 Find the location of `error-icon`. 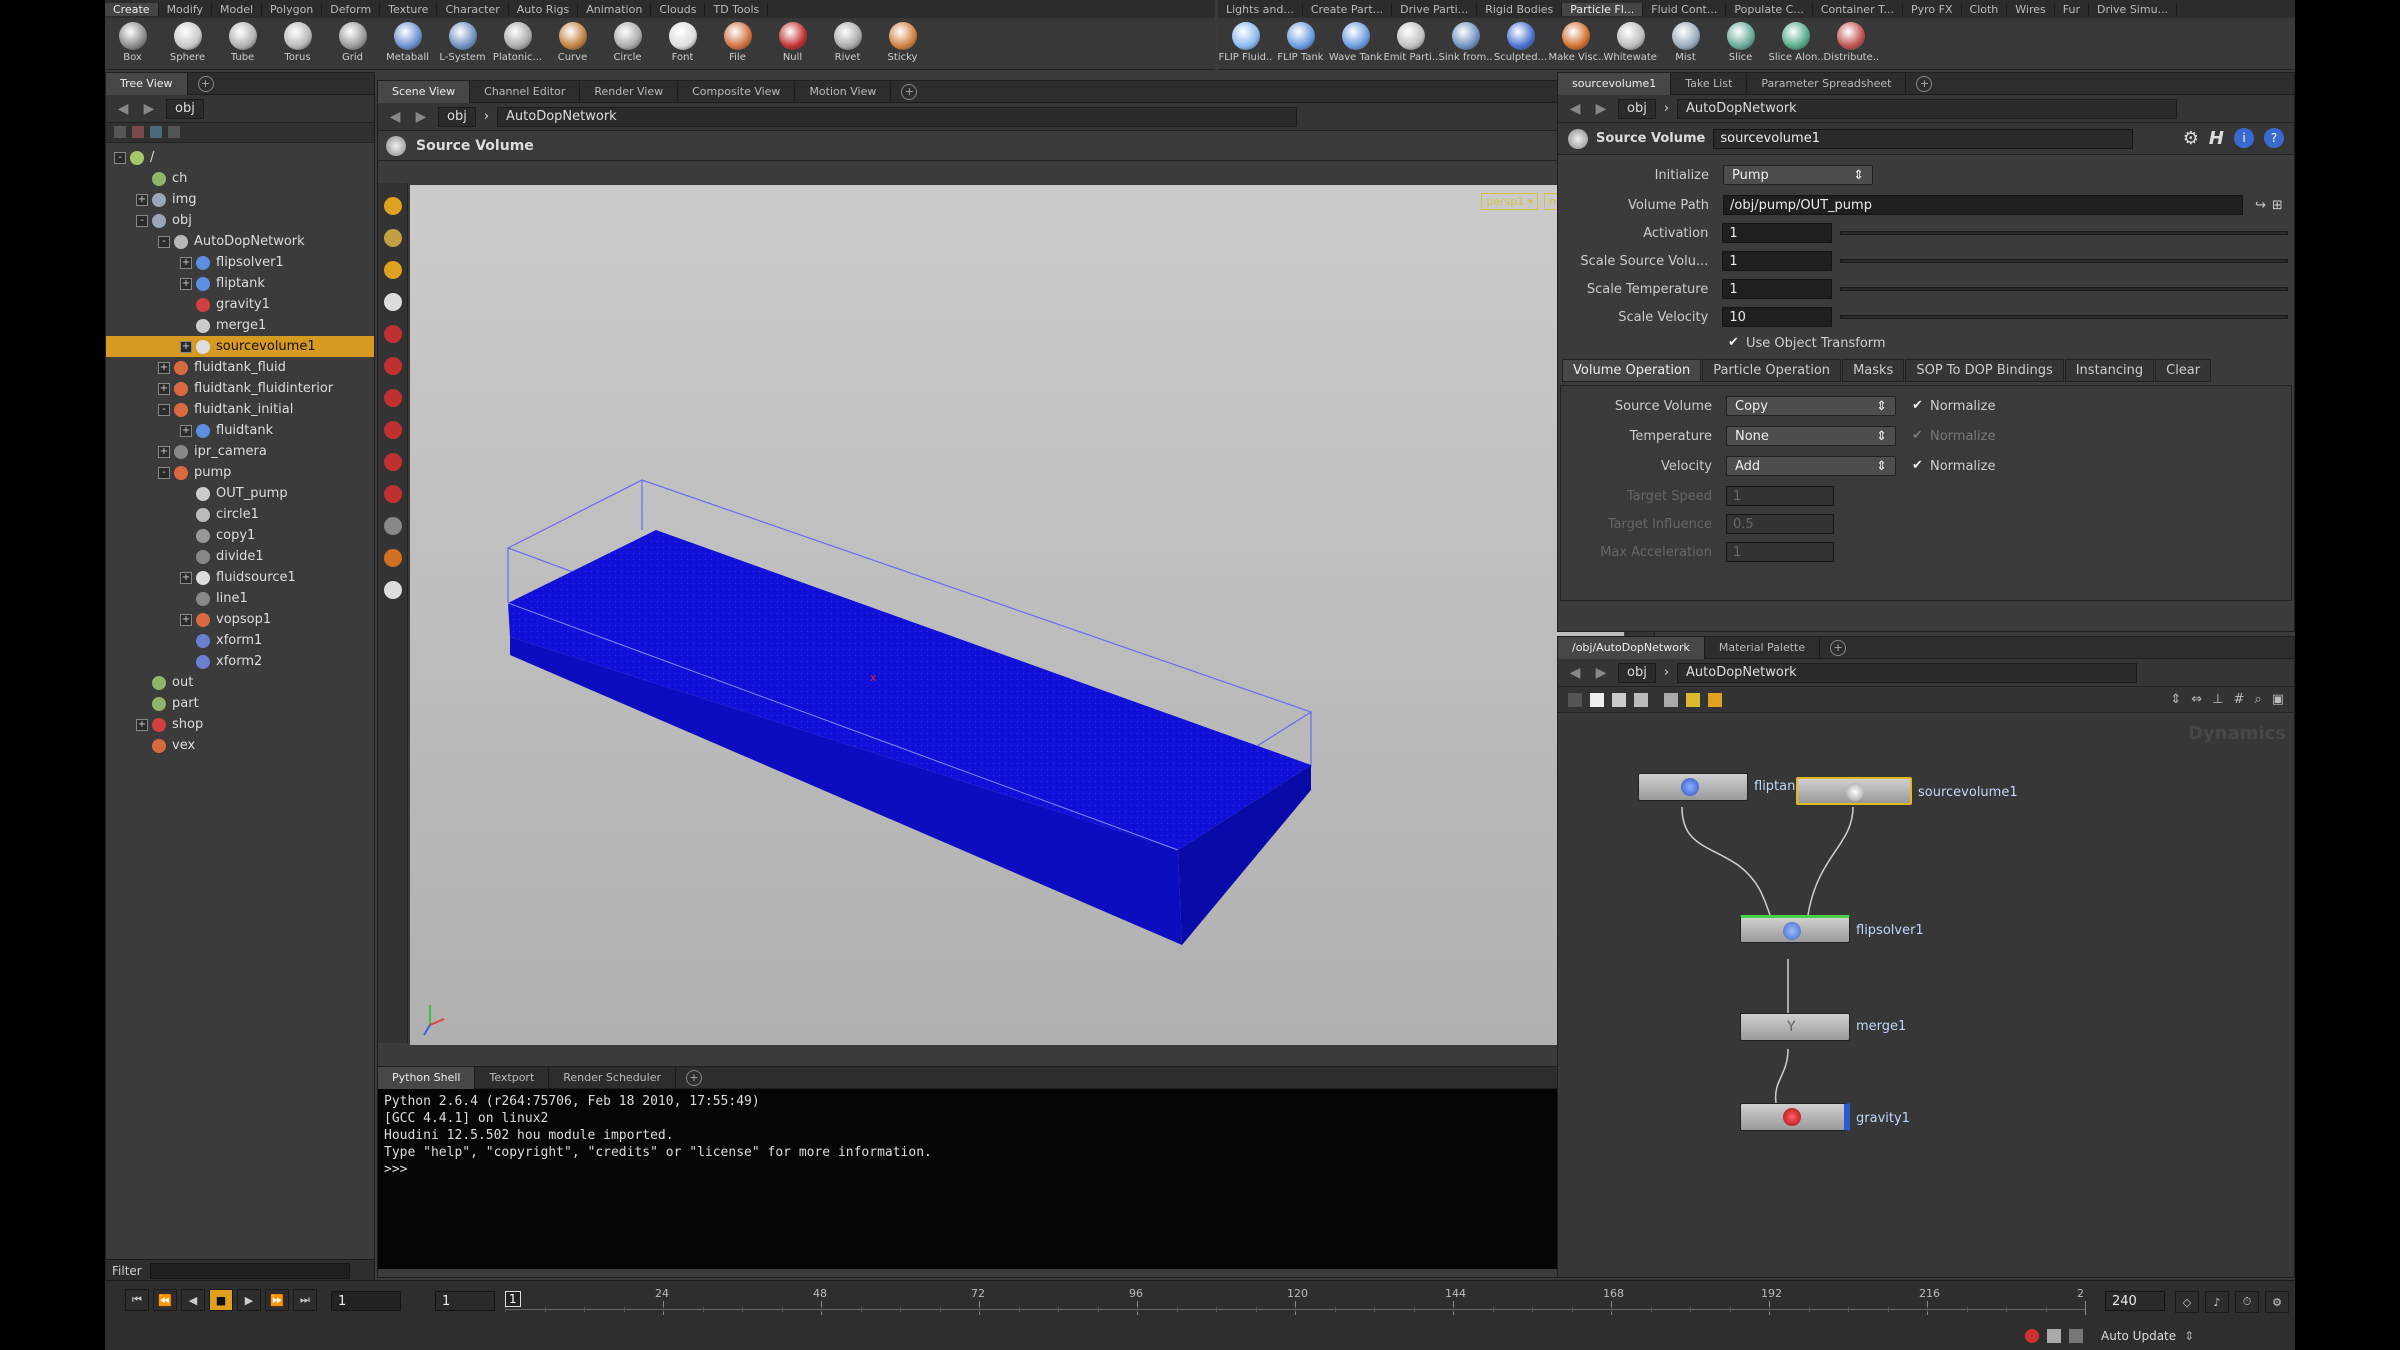

error-icon is located at coordinates (2032, 1336).